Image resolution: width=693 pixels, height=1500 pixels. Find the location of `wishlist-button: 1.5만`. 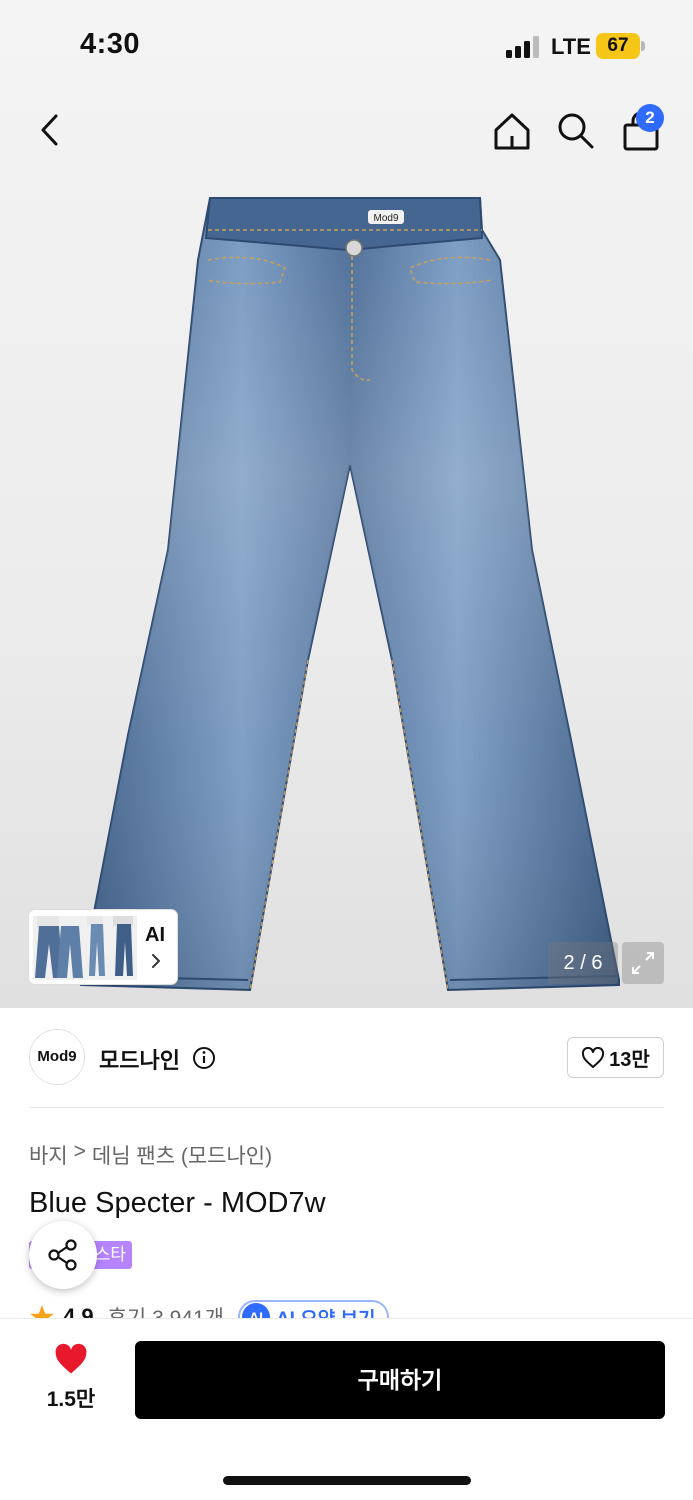

wishlist-button: 1.5만 is located at coordinates (71, 1378).